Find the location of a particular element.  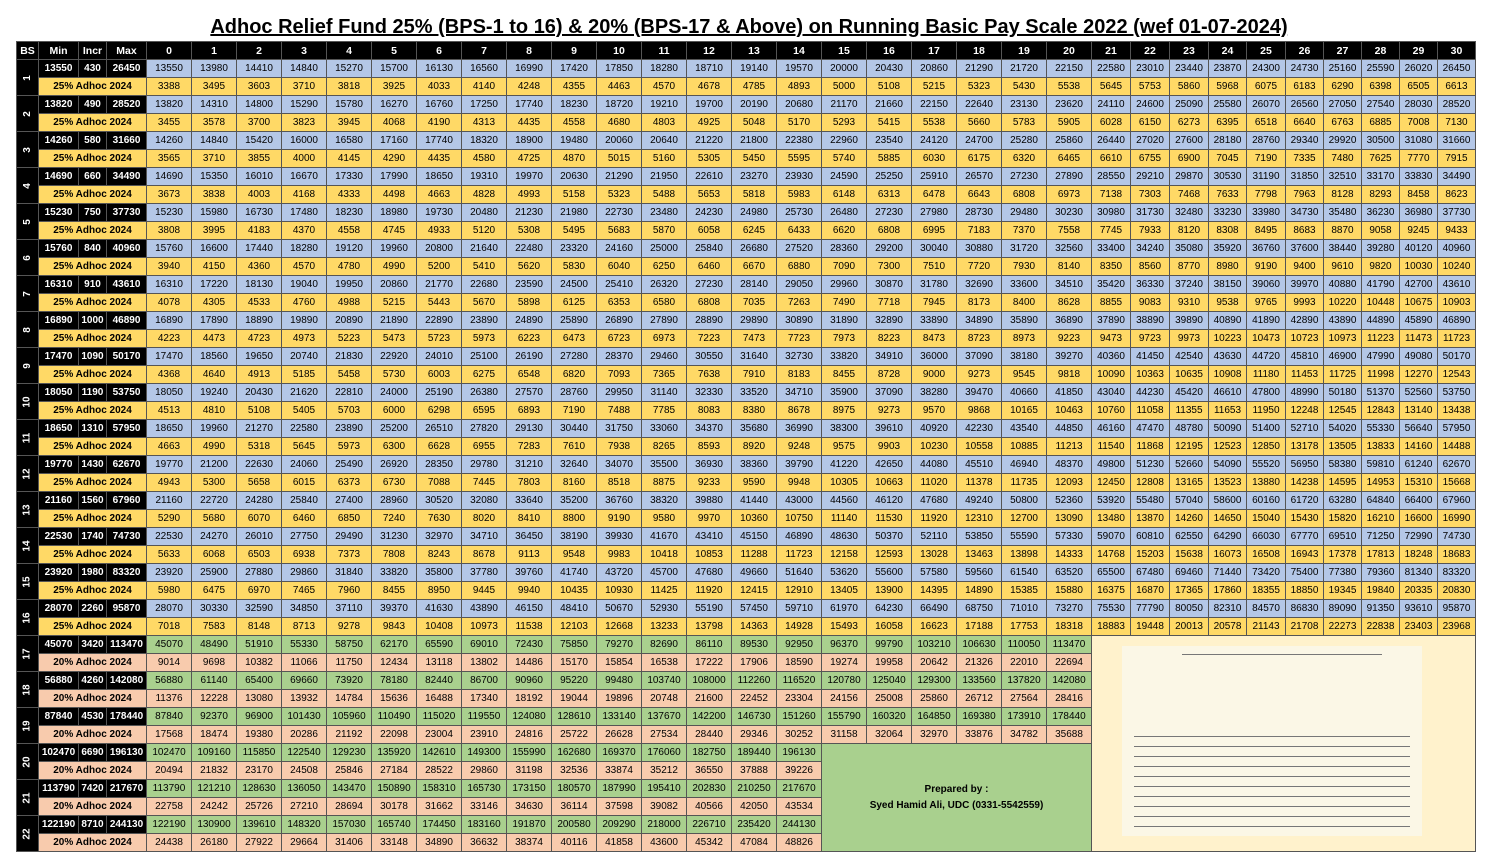

adhoc-value-cell: 12195 is located at coordinates (1189, 446).